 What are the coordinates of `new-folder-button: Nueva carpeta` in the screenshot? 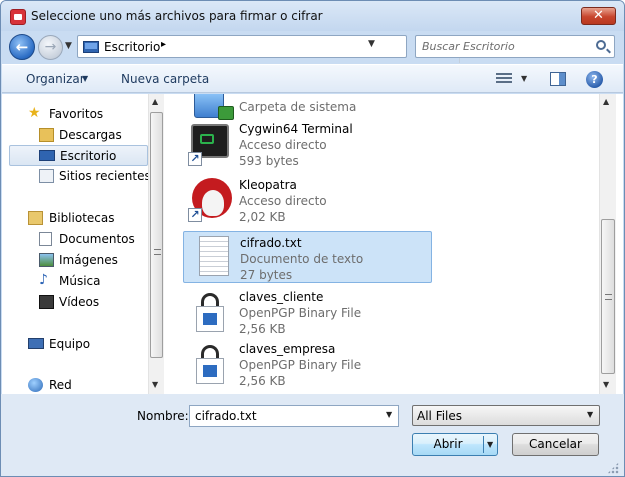 It's located at (165, 79).